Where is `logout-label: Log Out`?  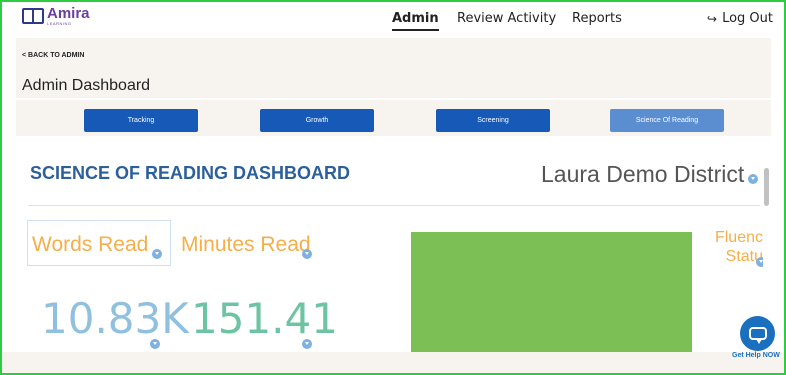 logout-label: Log Out is located at coordinates (747, 18).